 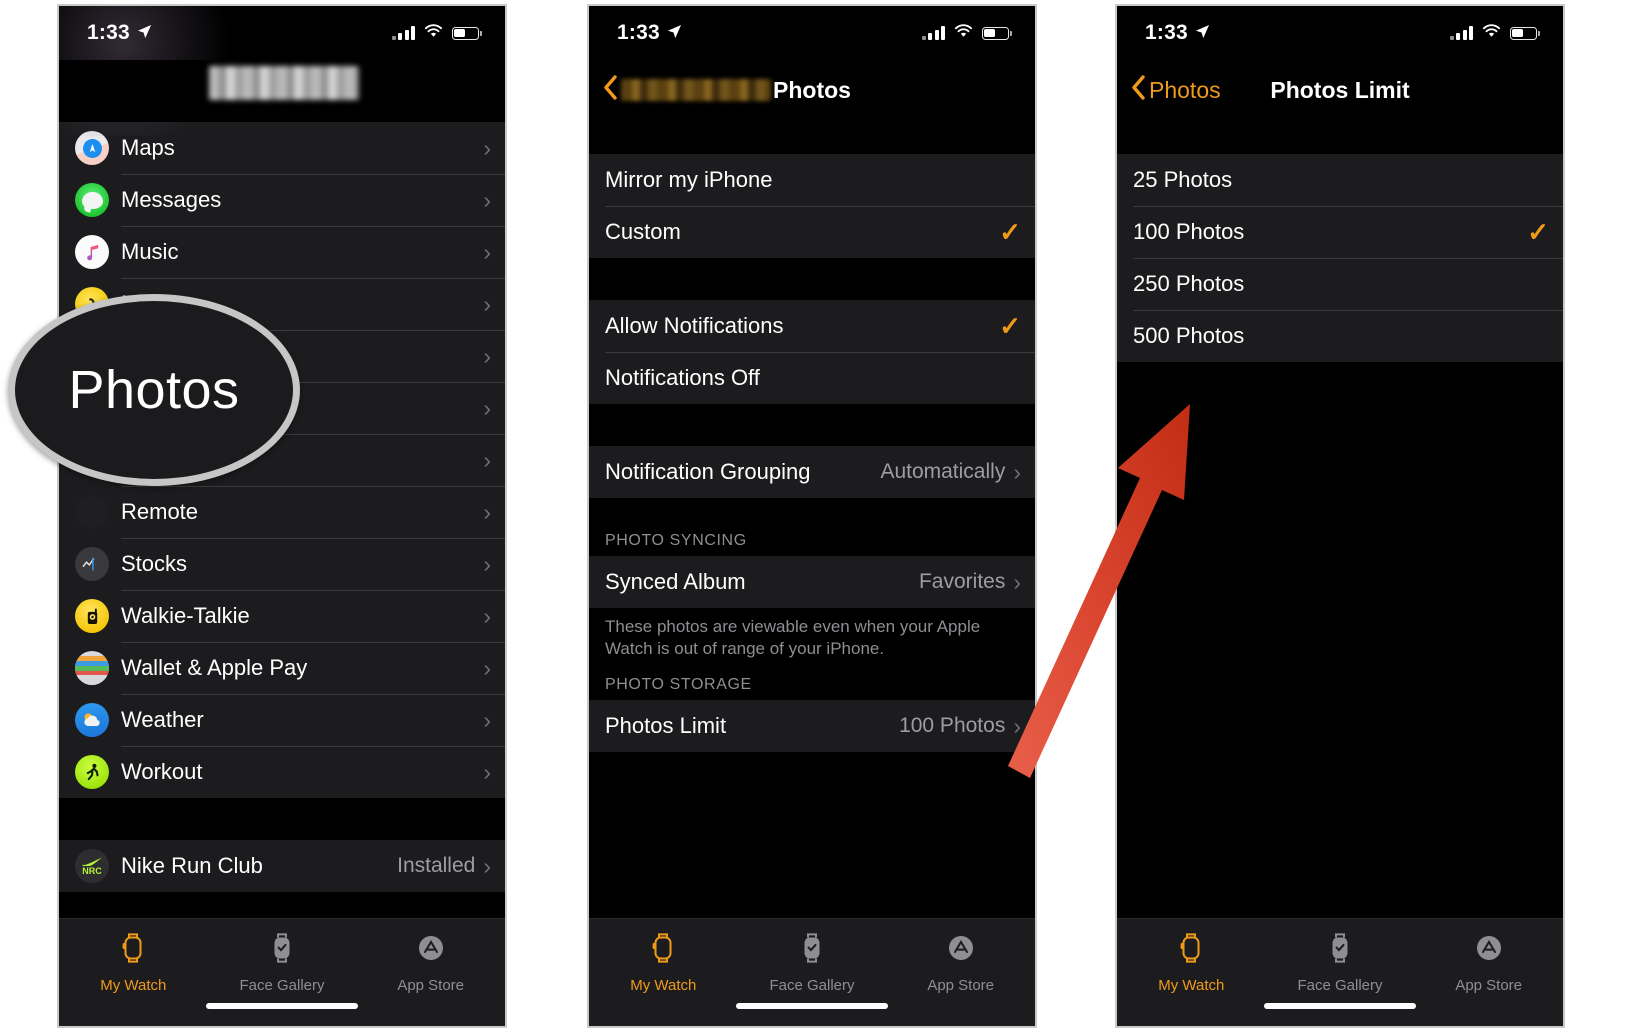 What do you see at coordinates (436, 865) in the screenshot?
I see `list-item-value: Installed` at bounding box center [436, 865].